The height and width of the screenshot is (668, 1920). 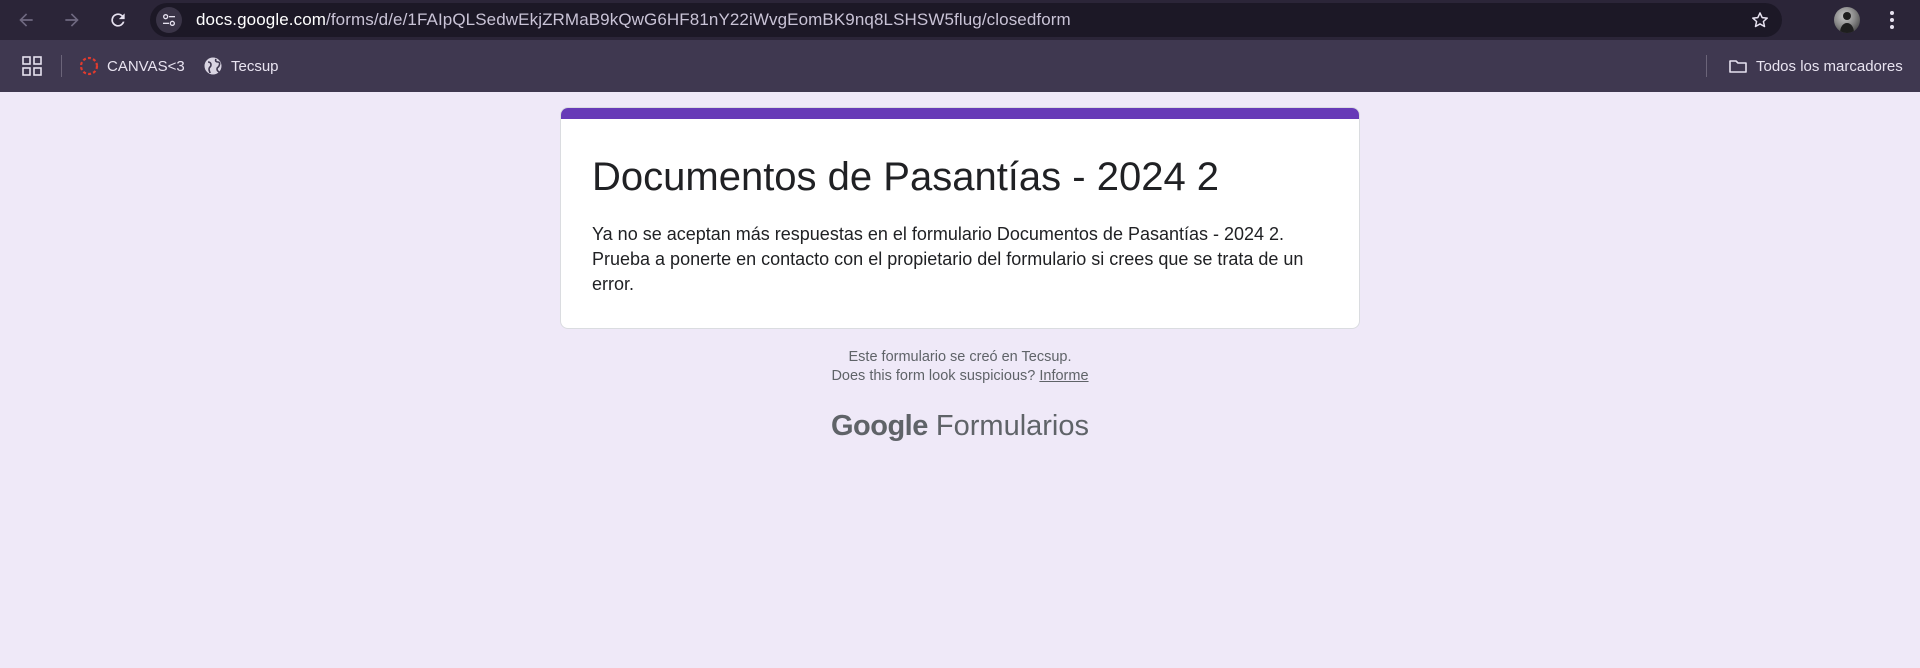 I want to click on site-info-button, so click(x=169, y=20).